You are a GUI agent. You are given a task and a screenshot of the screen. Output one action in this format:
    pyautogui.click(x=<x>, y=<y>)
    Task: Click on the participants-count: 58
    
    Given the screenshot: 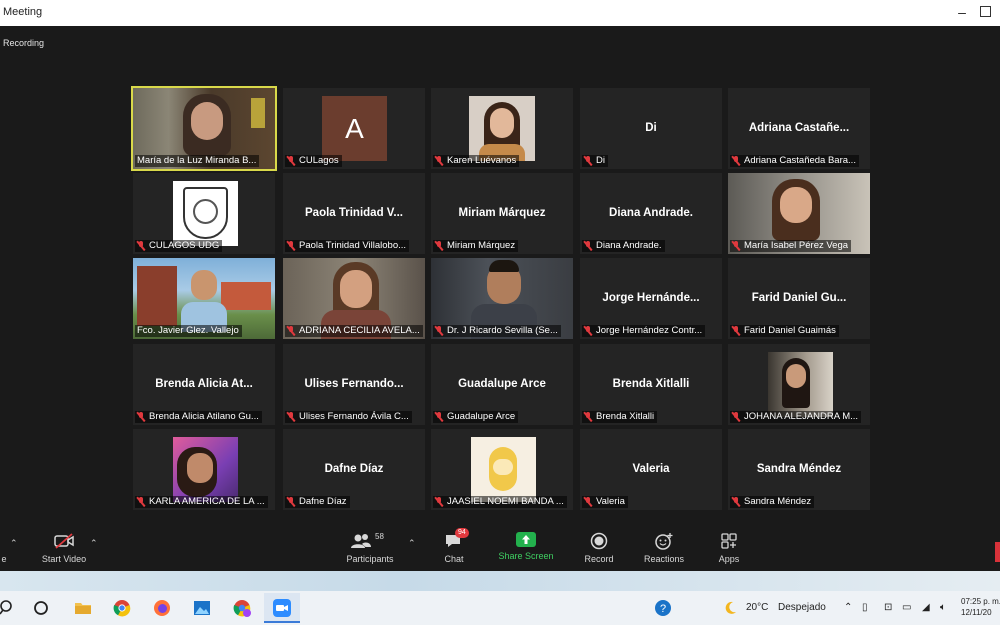 What is the action you would take?
    pyautogui.click(x=379, y=536)
    